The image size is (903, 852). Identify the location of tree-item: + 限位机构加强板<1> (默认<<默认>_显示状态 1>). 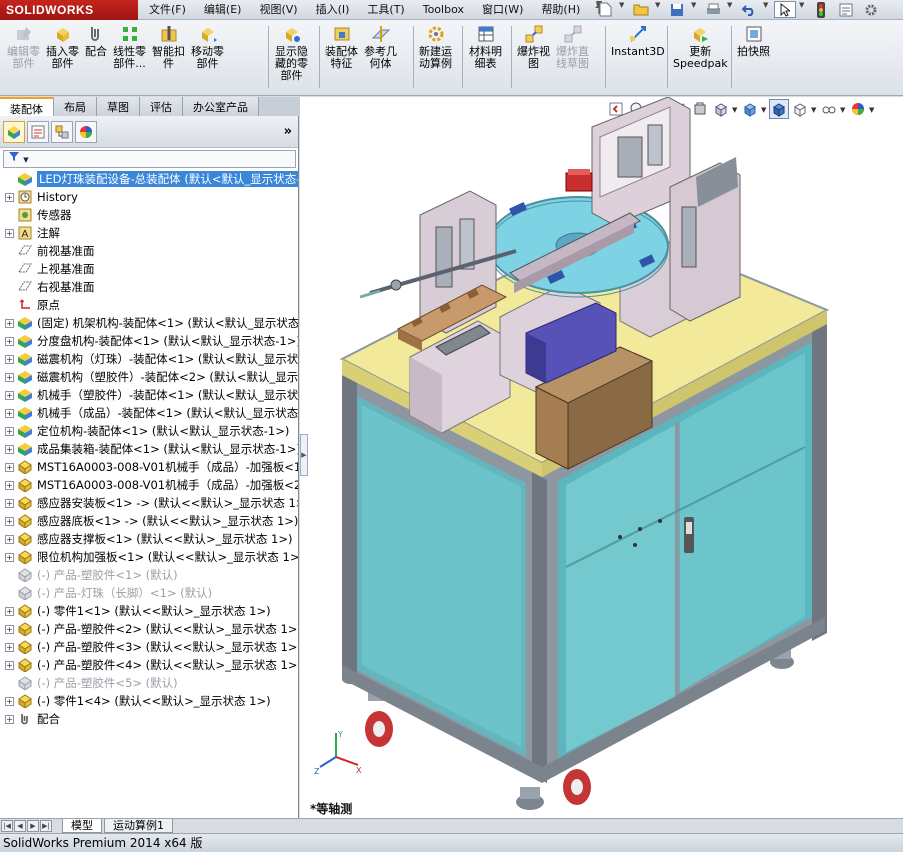
(149, 557).